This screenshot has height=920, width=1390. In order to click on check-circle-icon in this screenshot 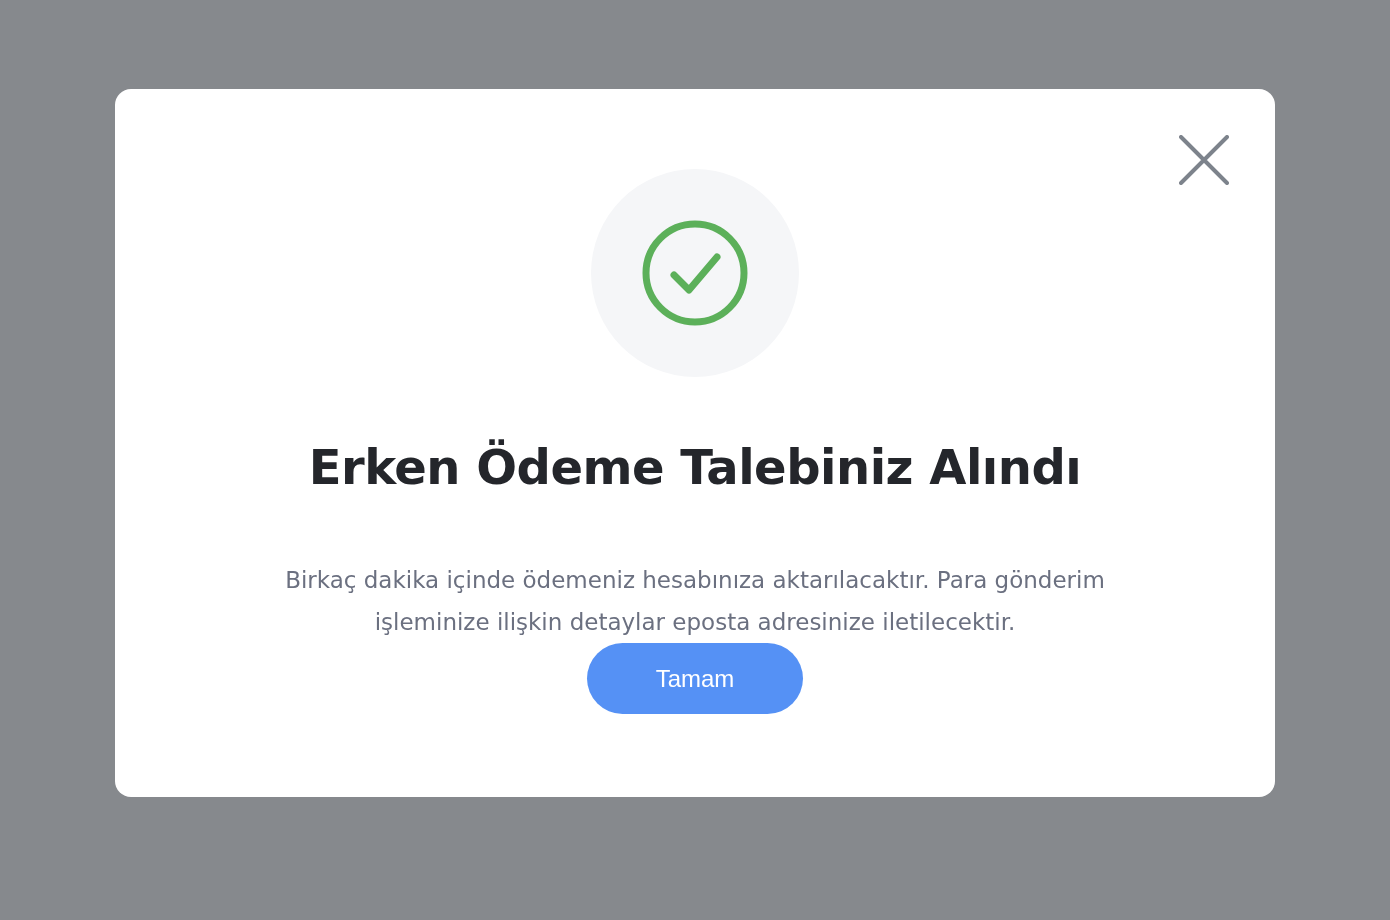, I will do `click(695, 273)`.